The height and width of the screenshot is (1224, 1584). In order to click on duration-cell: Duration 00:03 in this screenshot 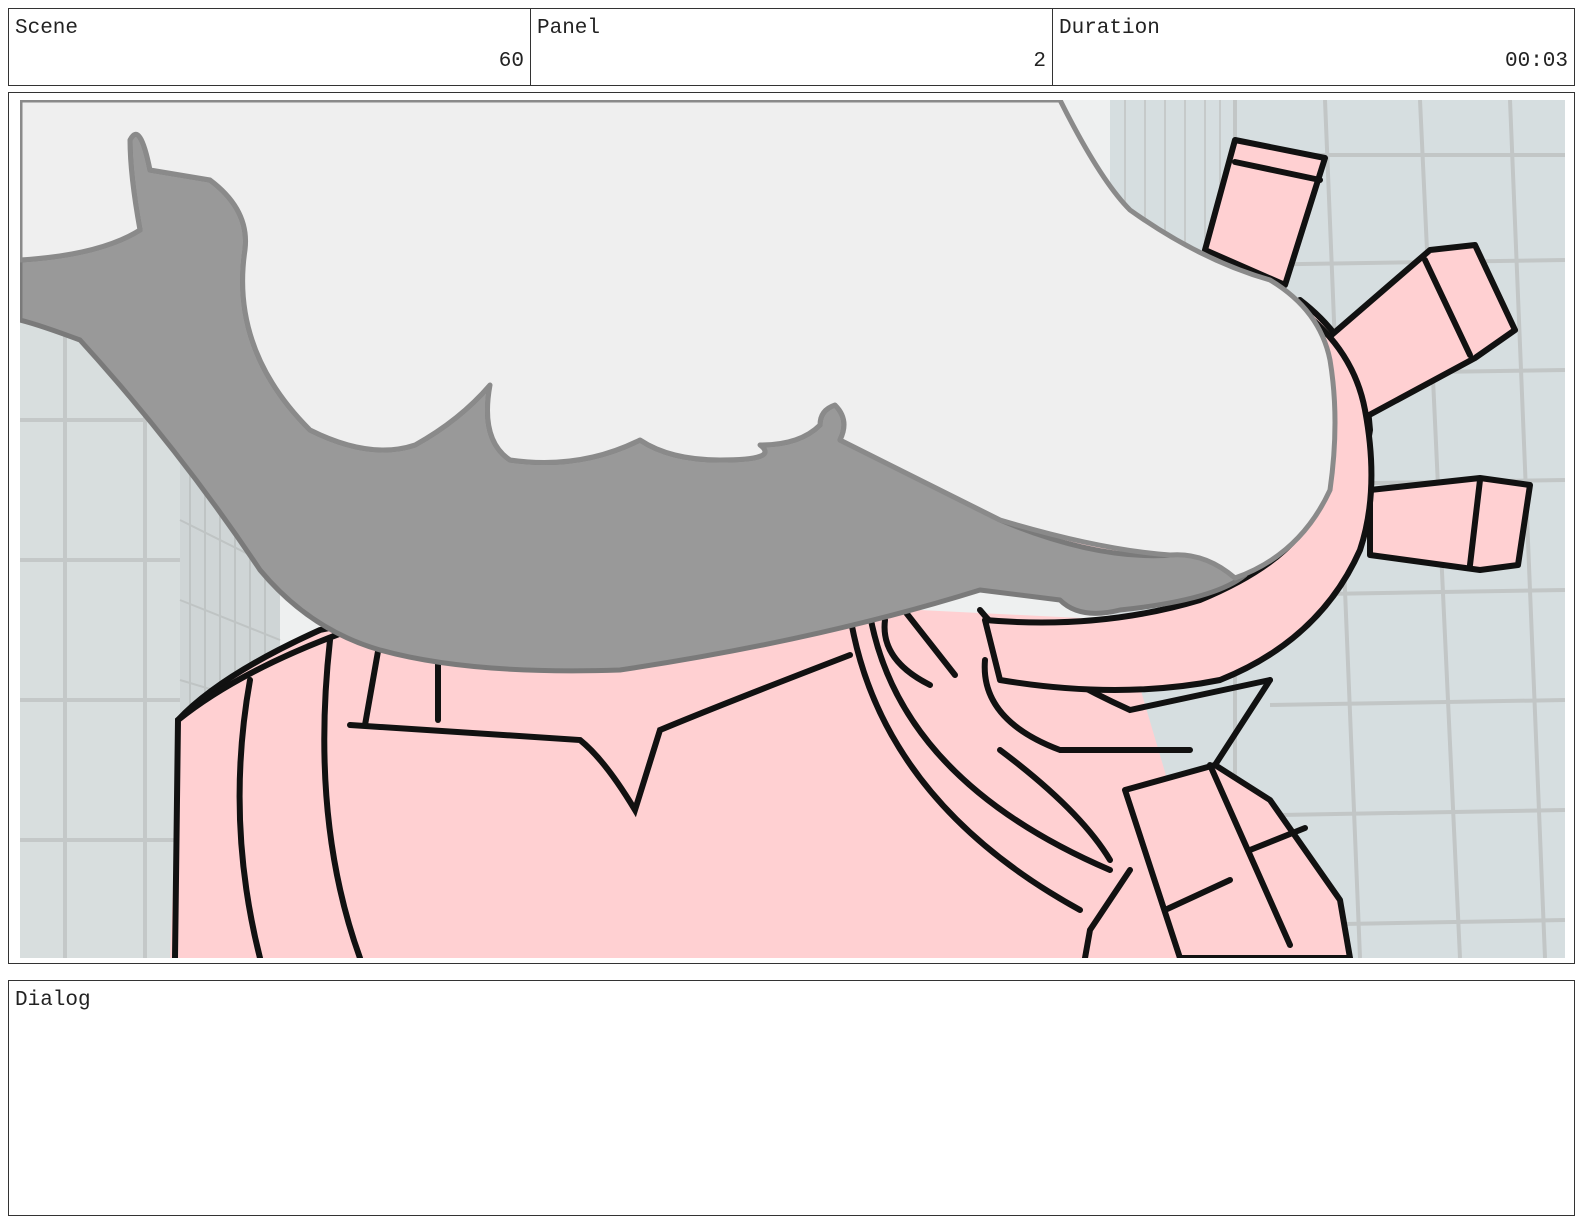, I will do `click(1313, 47)`.